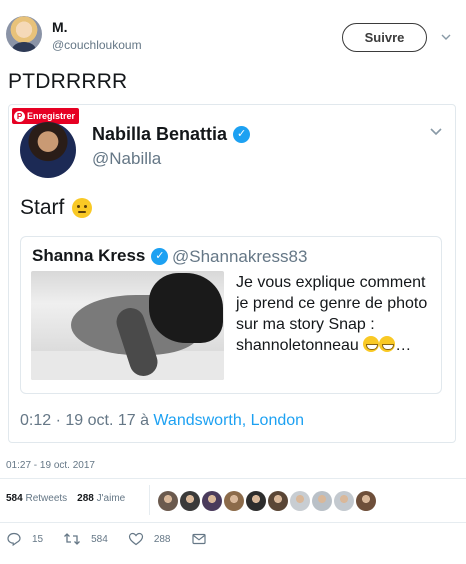 Image resolution: width=466 pixels, height=564 pixels. I want to click on retweets-label: Retweets, so click(46, 498).